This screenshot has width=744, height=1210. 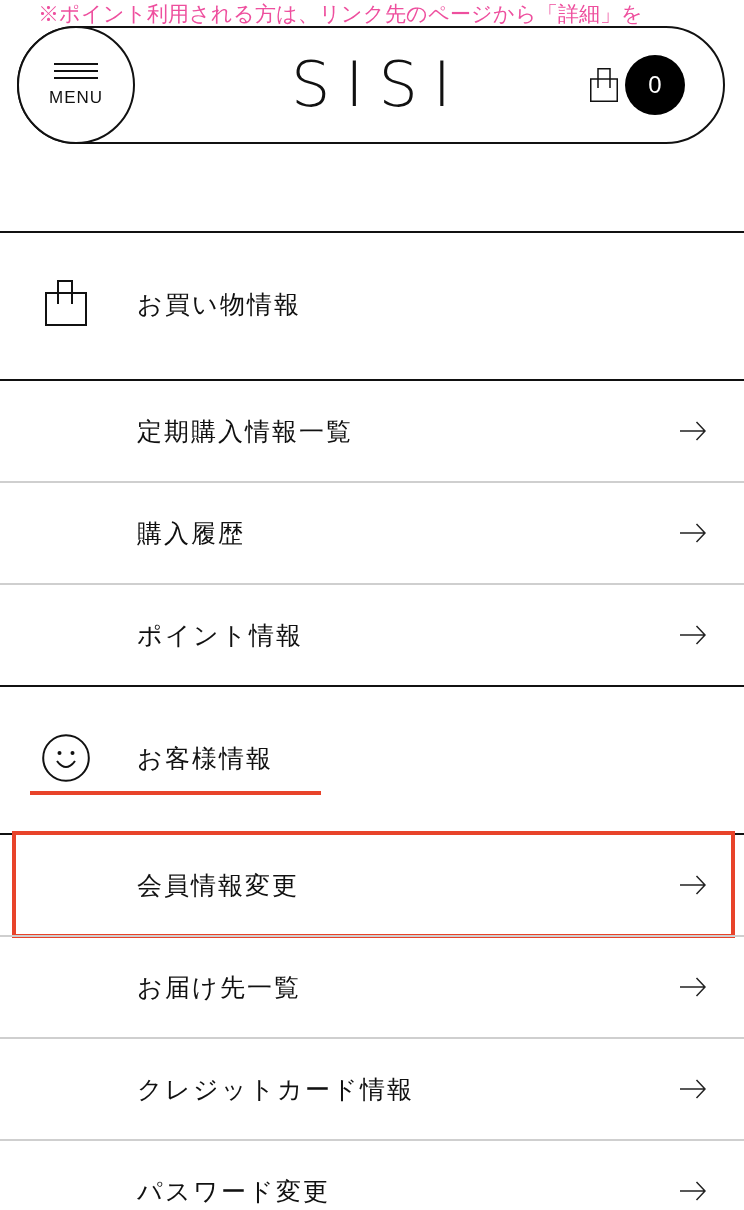 I want to click on cart-count-badge: 0, so click(x=655, y=85).